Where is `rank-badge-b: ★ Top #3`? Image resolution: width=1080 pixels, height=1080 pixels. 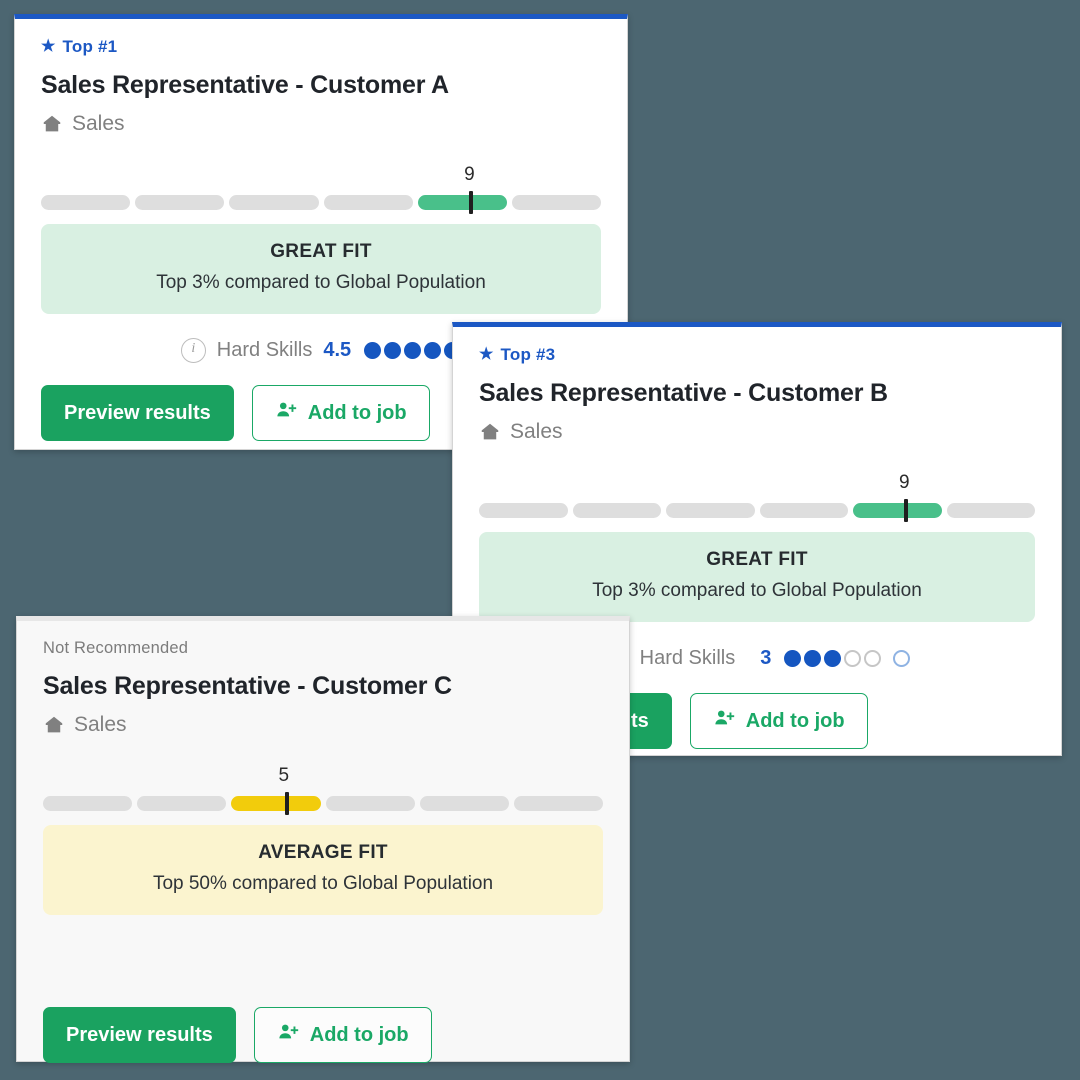
rank-badge-b: ★ Top #3 is located at coordinates (757, 346).